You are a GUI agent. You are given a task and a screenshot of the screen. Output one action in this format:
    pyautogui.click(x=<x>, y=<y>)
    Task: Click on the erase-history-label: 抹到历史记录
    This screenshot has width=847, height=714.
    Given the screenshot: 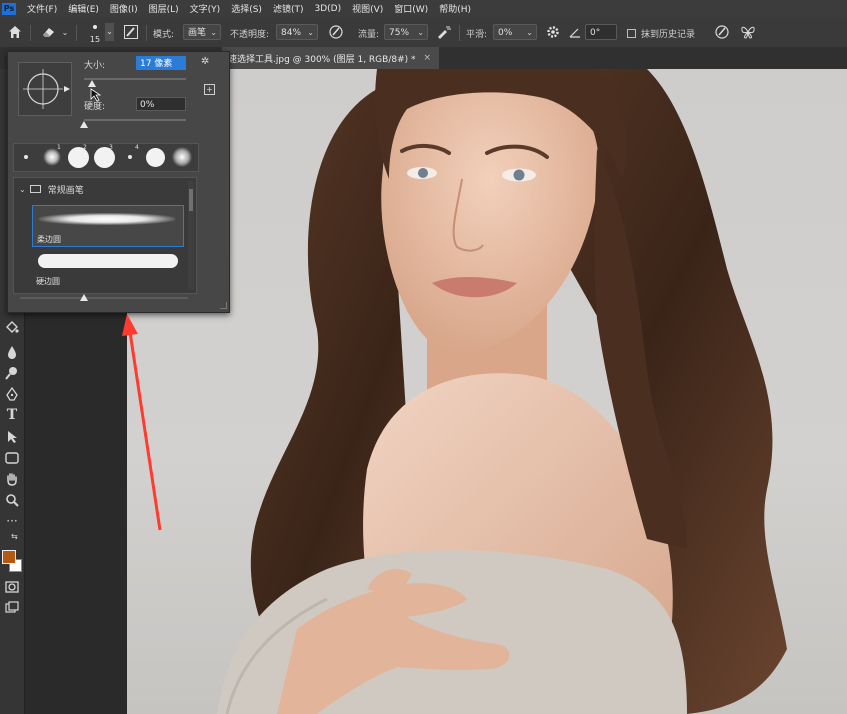 What is the action you would take?
    pyautogui.click(x=668, y=35)
    